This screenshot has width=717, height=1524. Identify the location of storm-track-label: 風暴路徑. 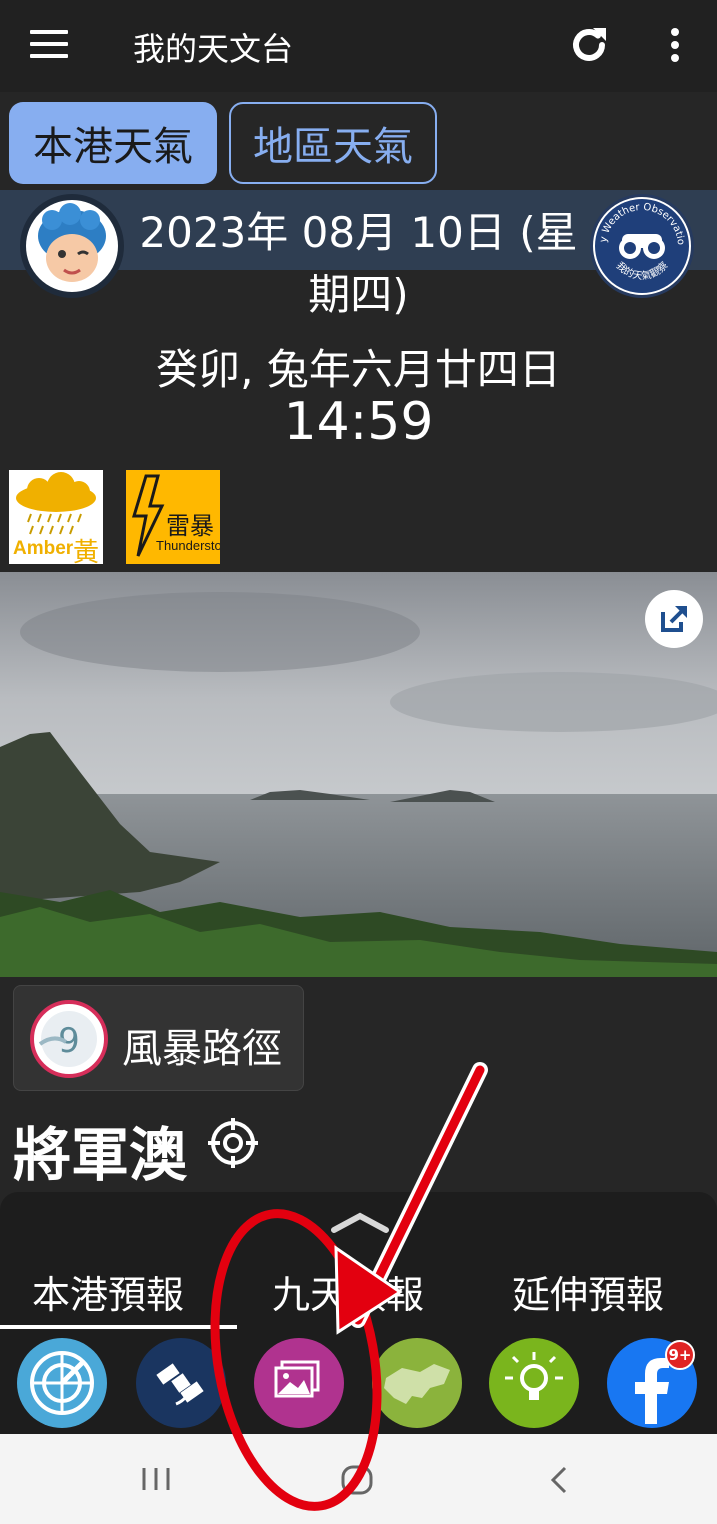
(202, 1049).